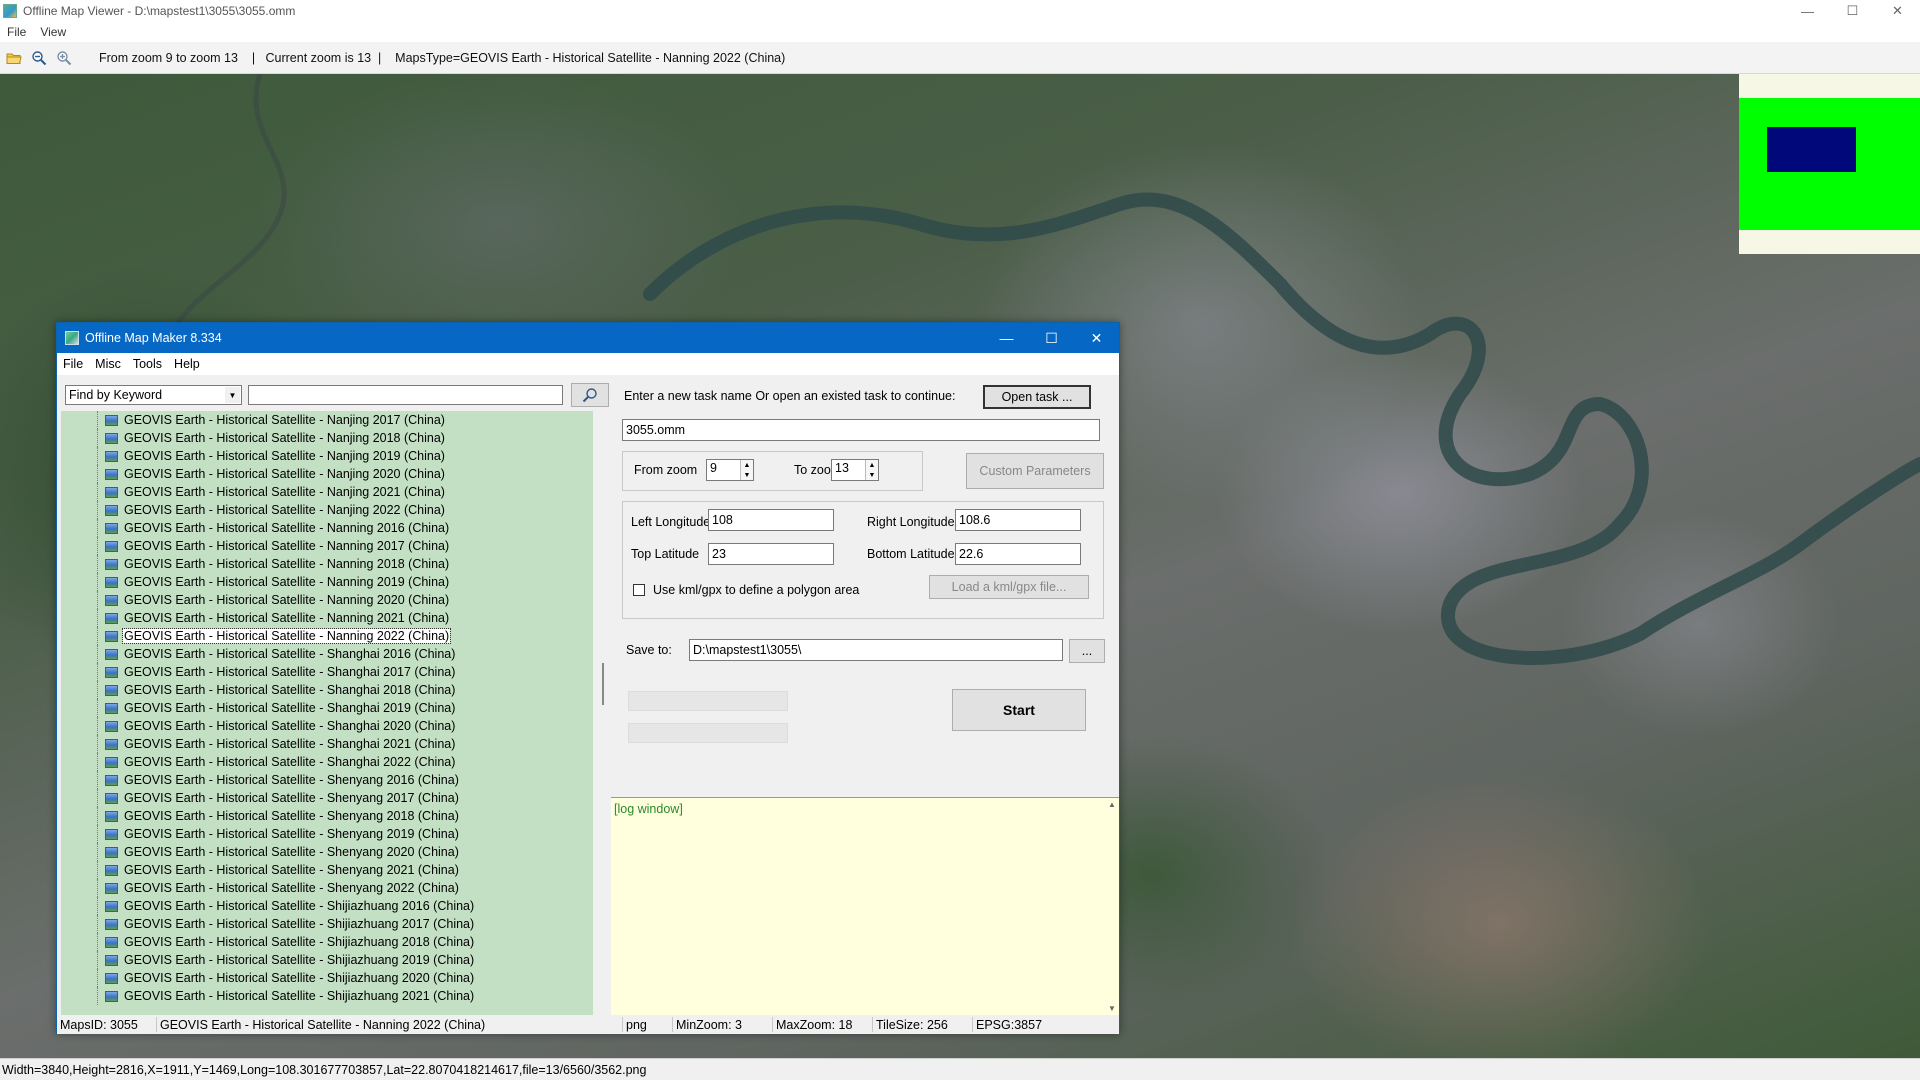  I want to click on dialog-close-button: ✕, so click(1096, 338).